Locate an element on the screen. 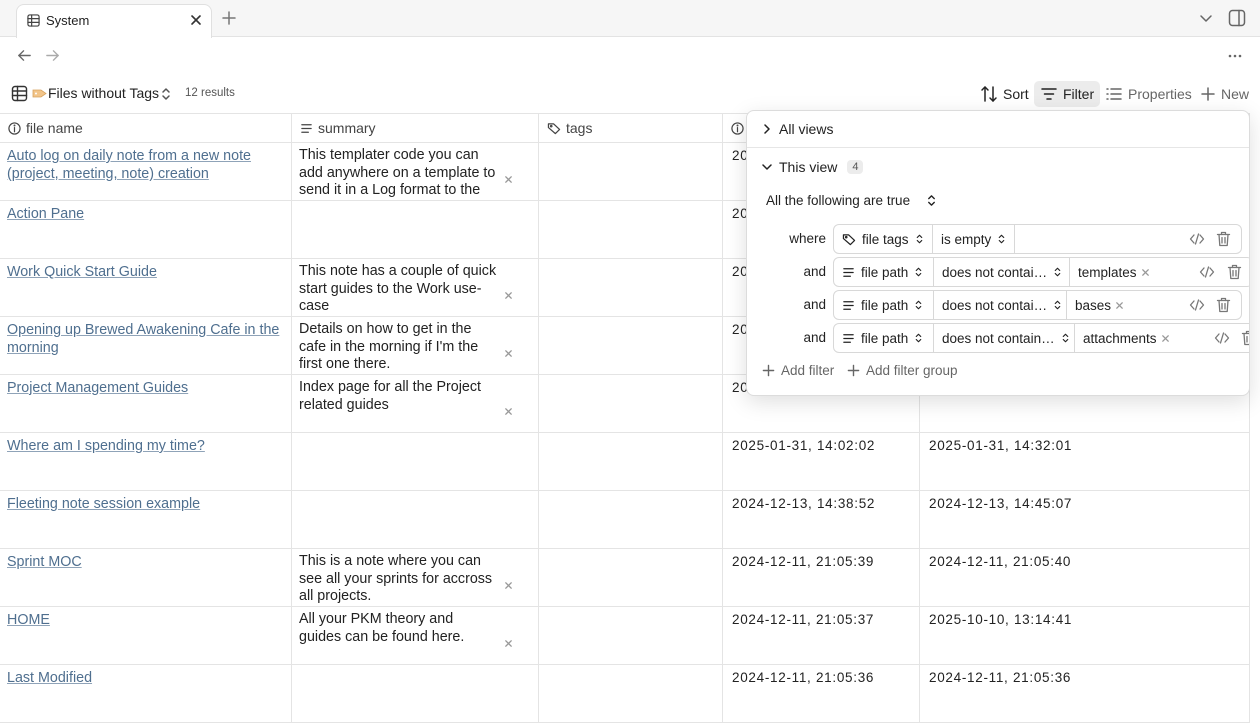 The width and height of the screenshot is (1260, 726). all-views-section: All views is located at coordinates (998, 129).